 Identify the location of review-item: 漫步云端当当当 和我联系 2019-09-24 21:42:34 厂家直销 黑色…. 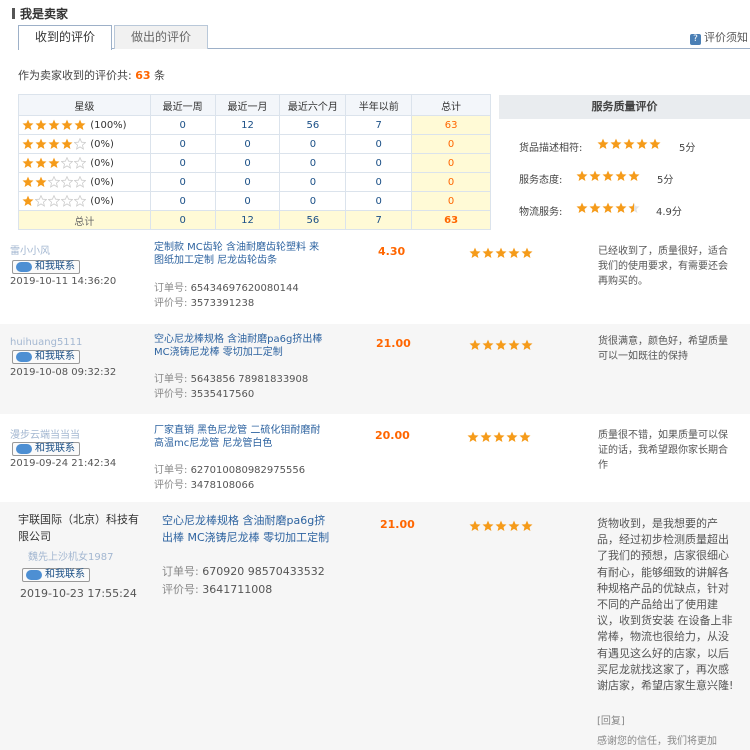
(375, 458).